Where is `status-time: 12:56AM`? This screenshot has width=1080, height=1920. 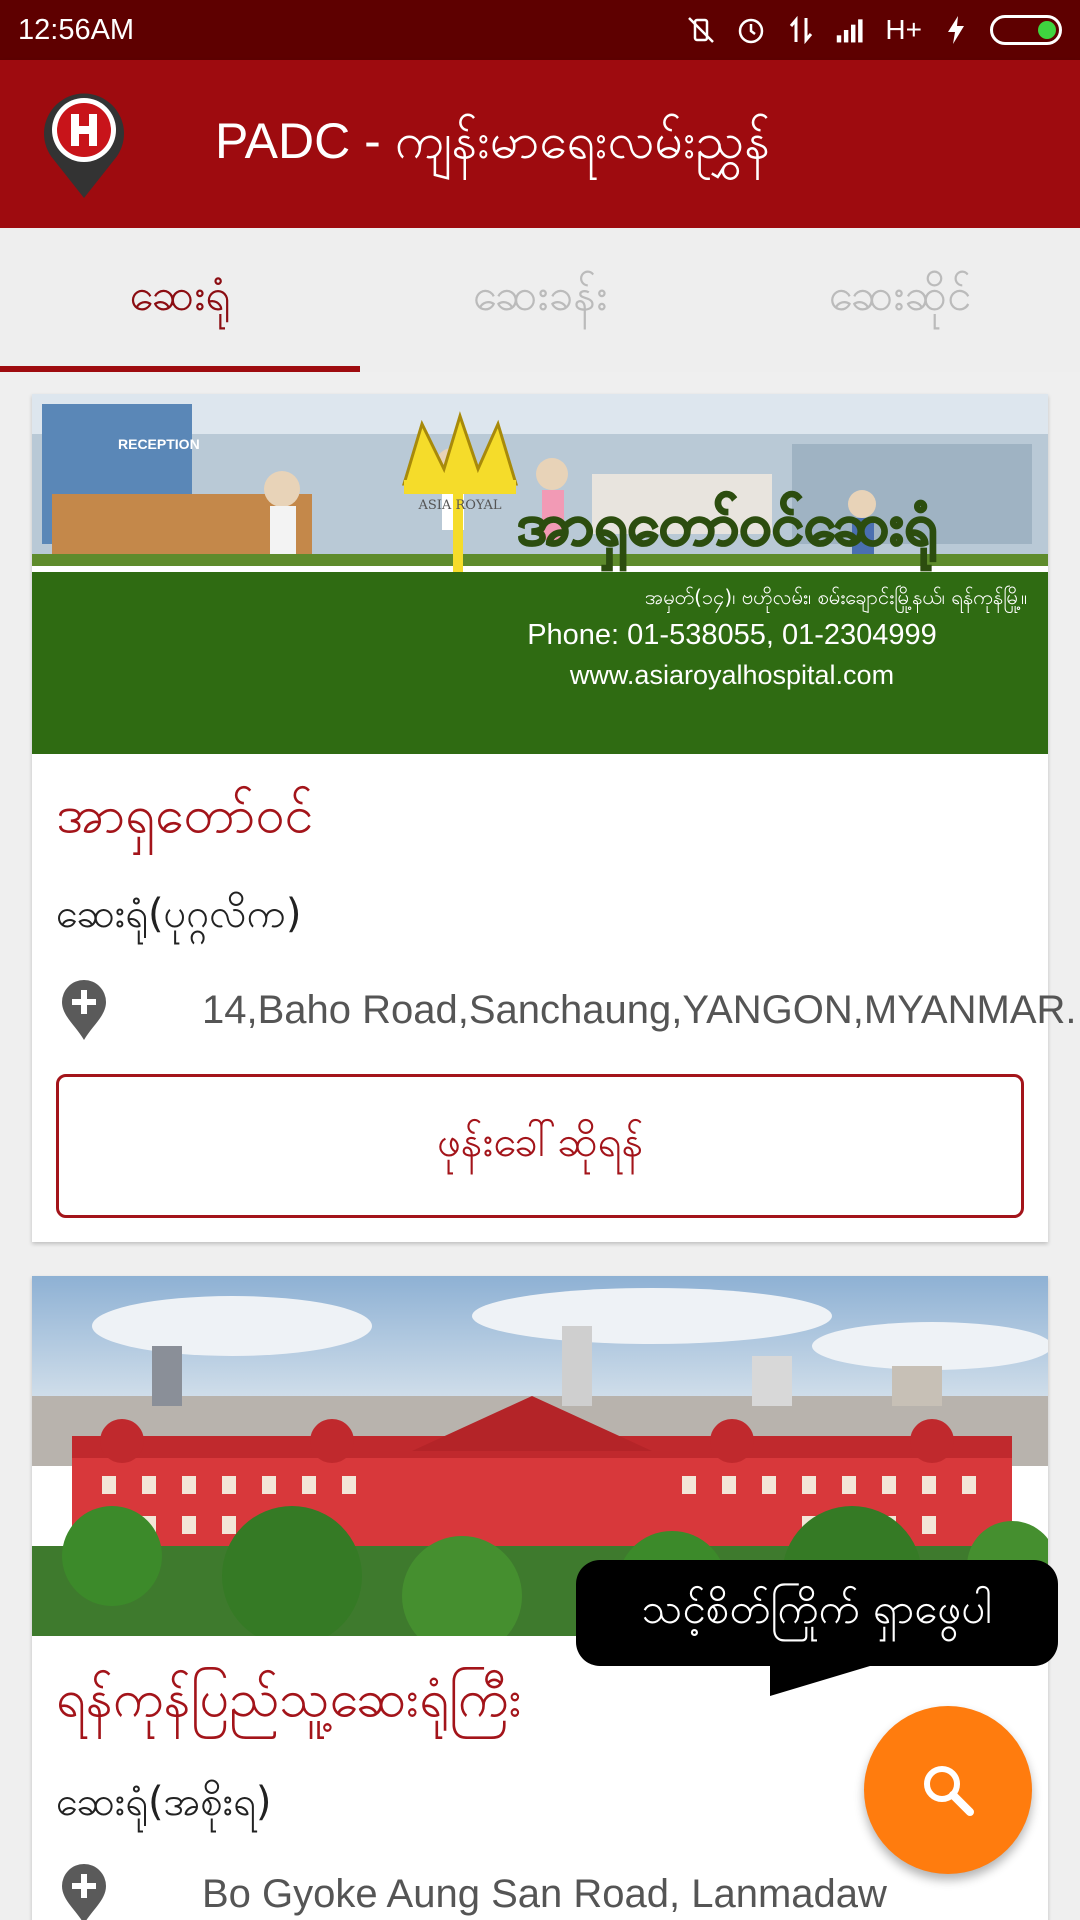 status-time: 12:56AM is located at coordinates (76, 29).